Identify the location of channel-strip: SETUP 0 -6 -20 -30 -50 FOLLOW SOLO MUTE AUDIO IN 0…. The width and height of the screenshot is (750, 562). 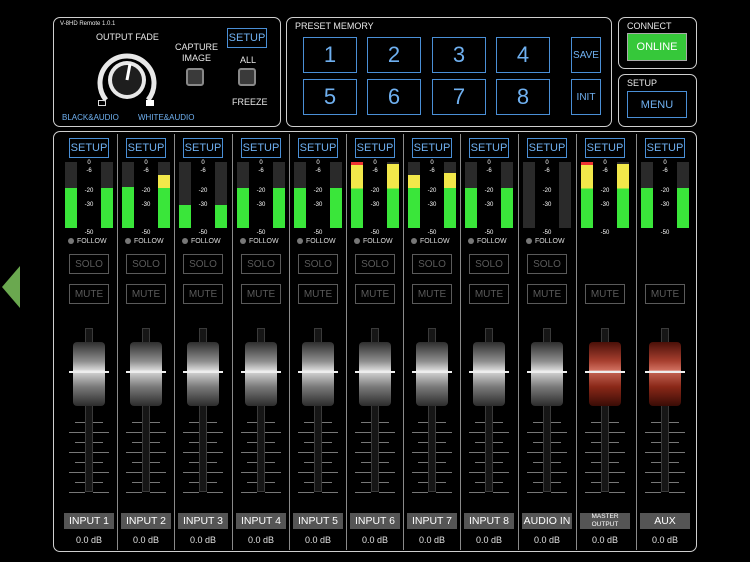
(547, 342).